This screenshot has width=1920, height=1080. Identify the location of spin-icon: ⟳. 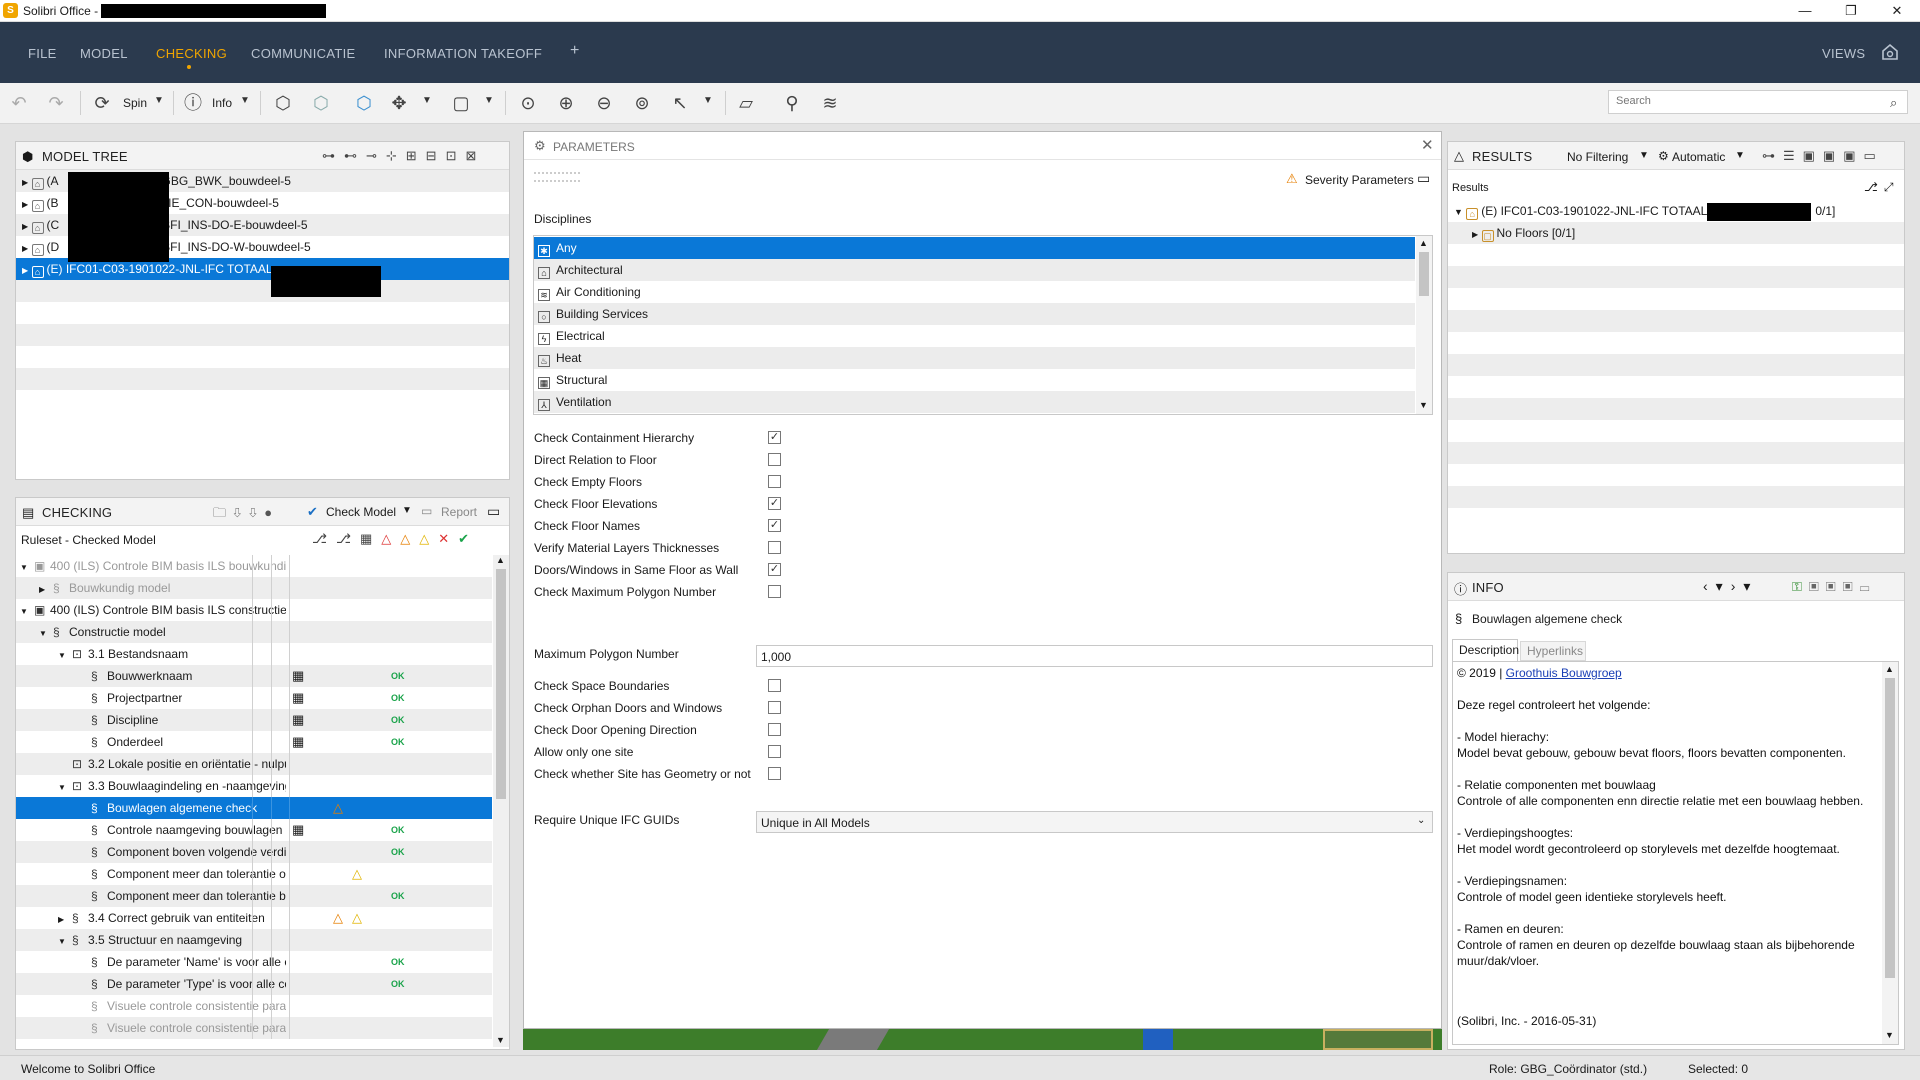
(102, 103).